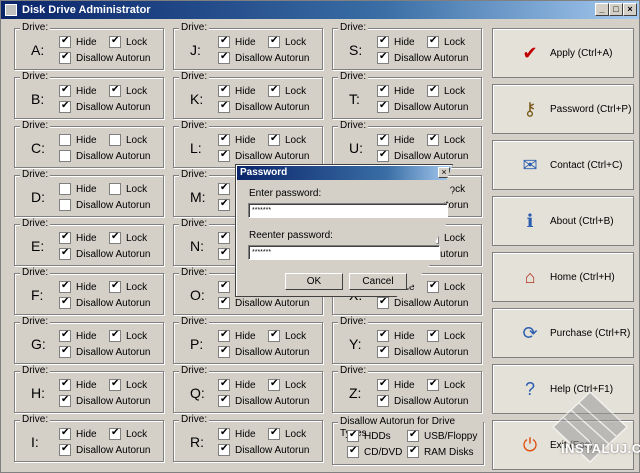 The image size is (640, 473). Describe the element at coordinates (287, 90) in the screenshot. I see `lock-checkbox-k: Lock` at that location.